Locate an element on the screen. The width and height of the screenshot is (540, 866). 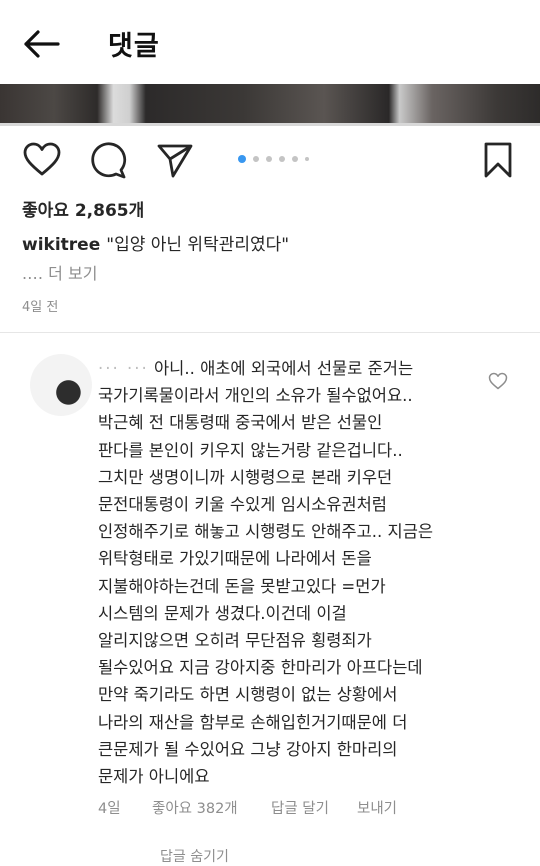
back-arrow-icon is located at coordinates (42, 44).